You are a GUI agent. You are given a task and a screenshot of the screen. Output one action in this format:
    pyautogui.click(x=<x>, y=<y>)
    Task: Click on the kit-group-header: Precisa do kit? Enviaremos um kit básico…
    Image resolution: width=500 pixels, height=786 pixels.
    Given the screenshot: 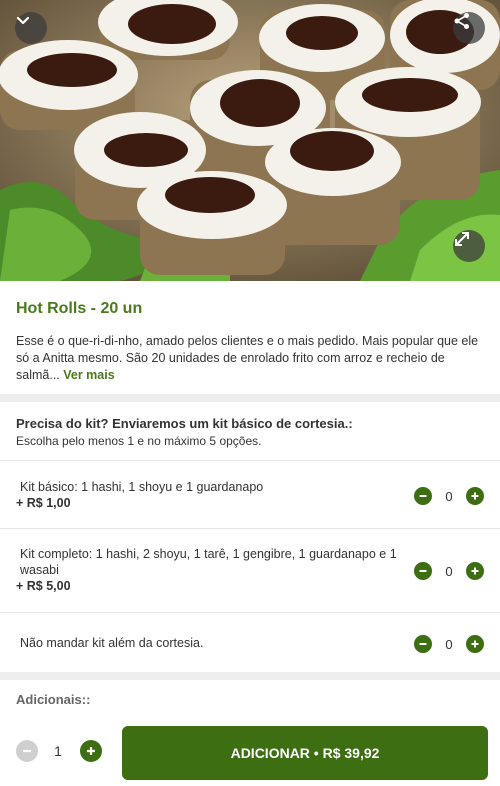 What is the action you would take?
    pyautogui.click(x=250, y=431)
    